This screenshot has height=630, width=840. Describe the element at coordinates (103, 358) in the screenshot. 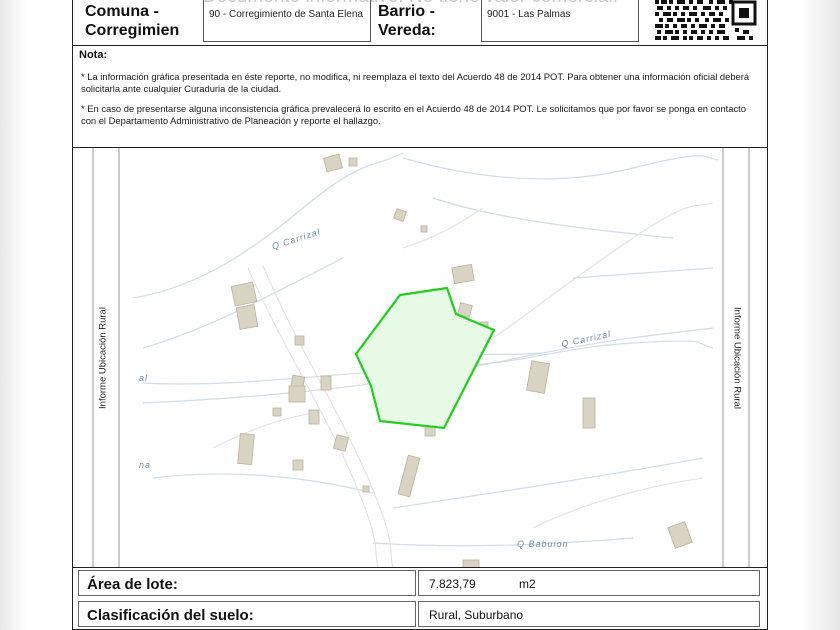

I see `side-label-left: Informe Ubicación Rural` at that location.